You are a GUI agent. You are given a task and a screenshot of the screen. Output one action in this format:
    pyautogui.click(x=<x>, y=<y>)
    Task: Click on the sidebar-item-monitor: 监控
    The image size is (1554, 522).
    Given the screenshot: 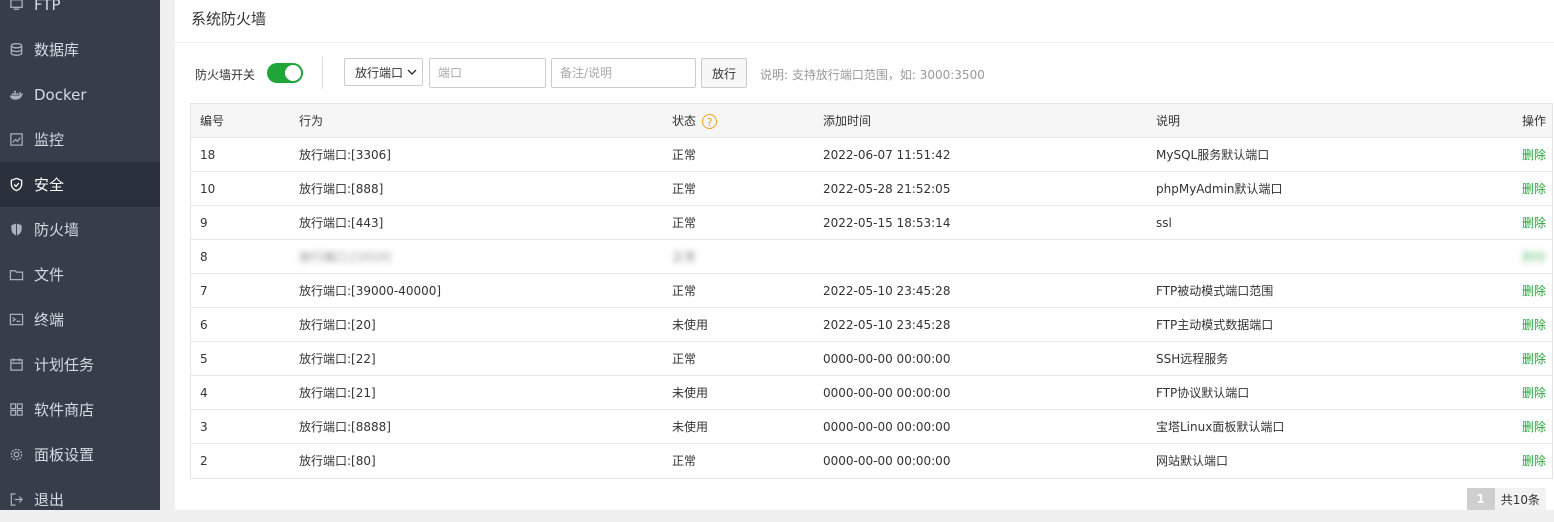 What is the action you would take?
    pyautogui.click(x=80, y=139)
    